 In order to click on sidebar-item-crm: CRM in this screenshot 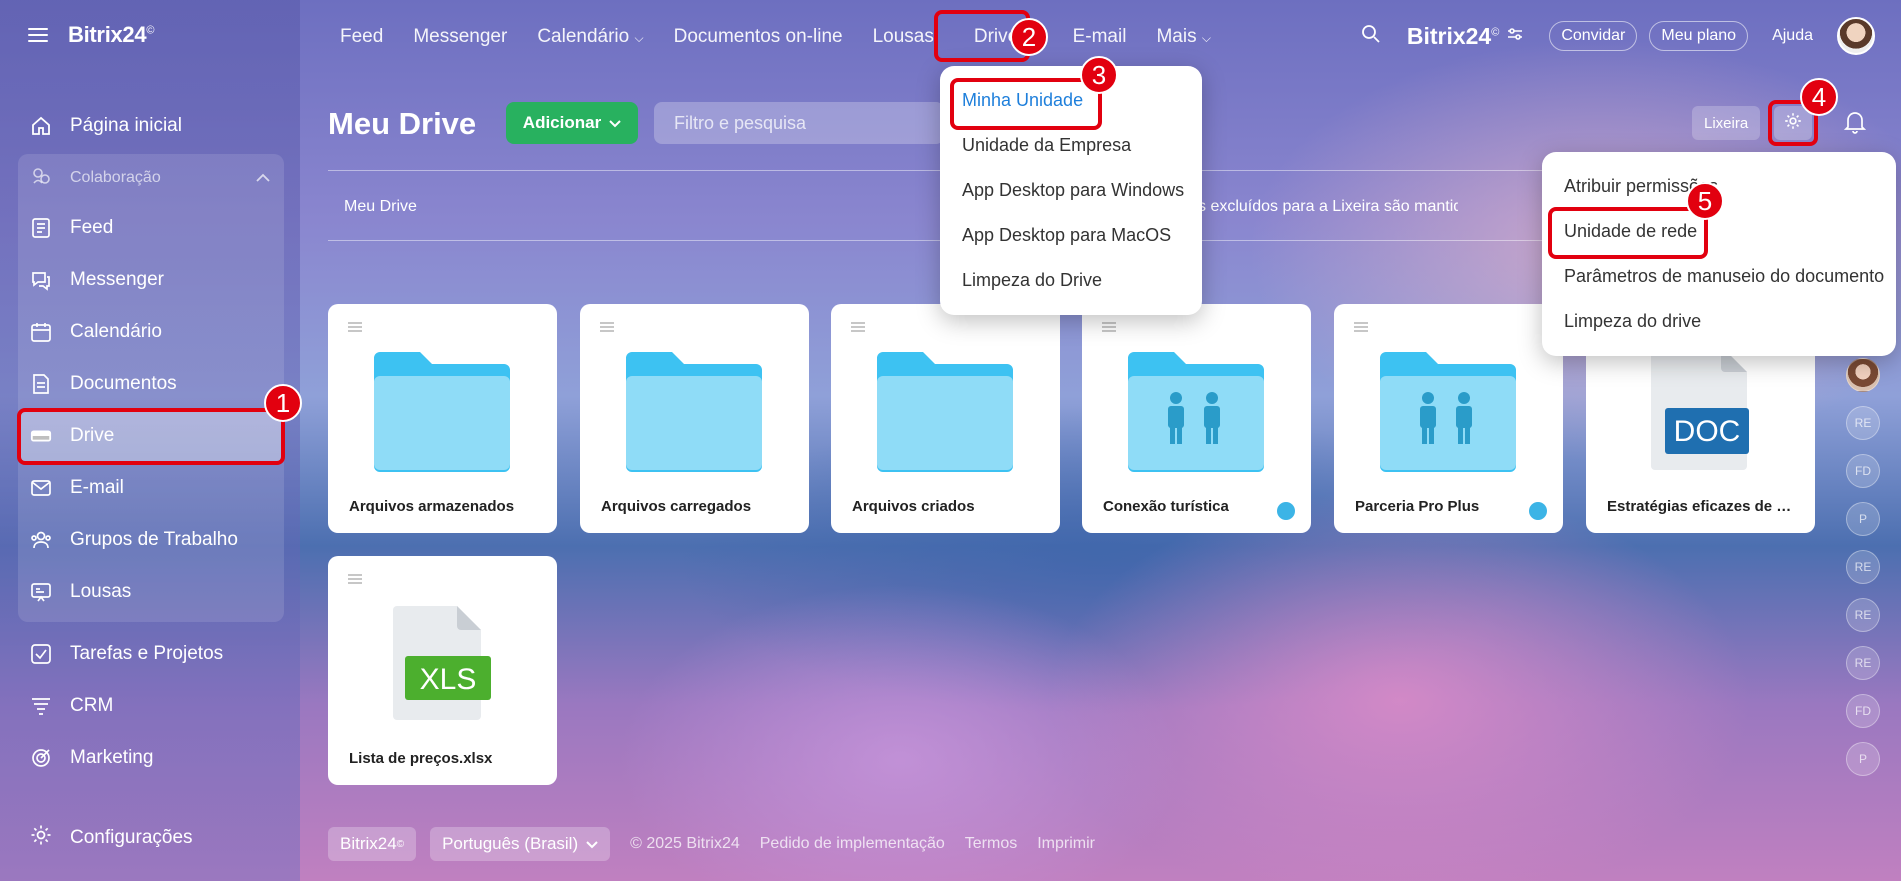, I will do `click(151, 706)`.